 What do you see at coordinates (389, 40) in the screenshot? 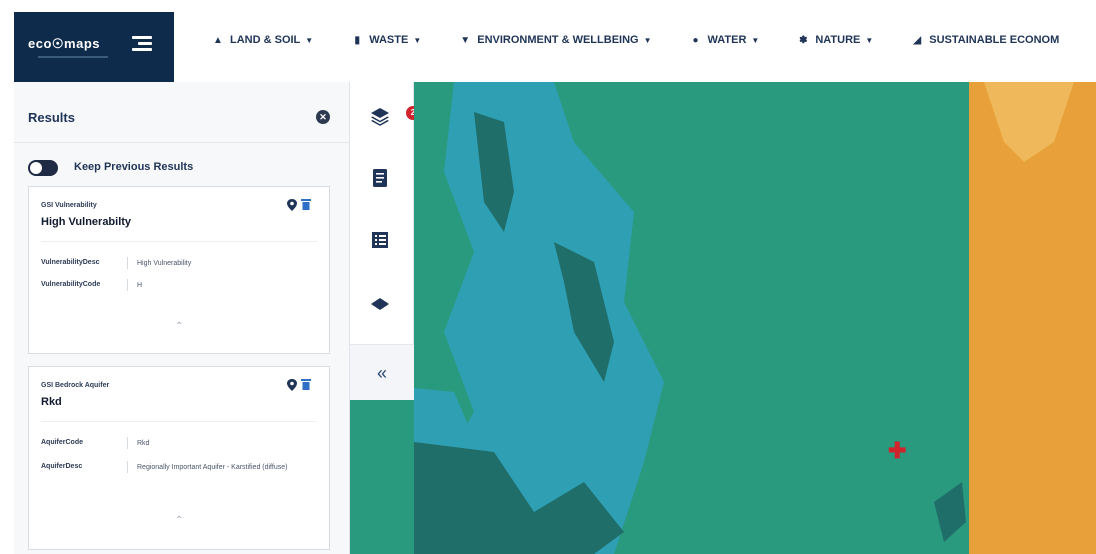
I see `nav-label: WASTE` at bounding box center [389, 40].